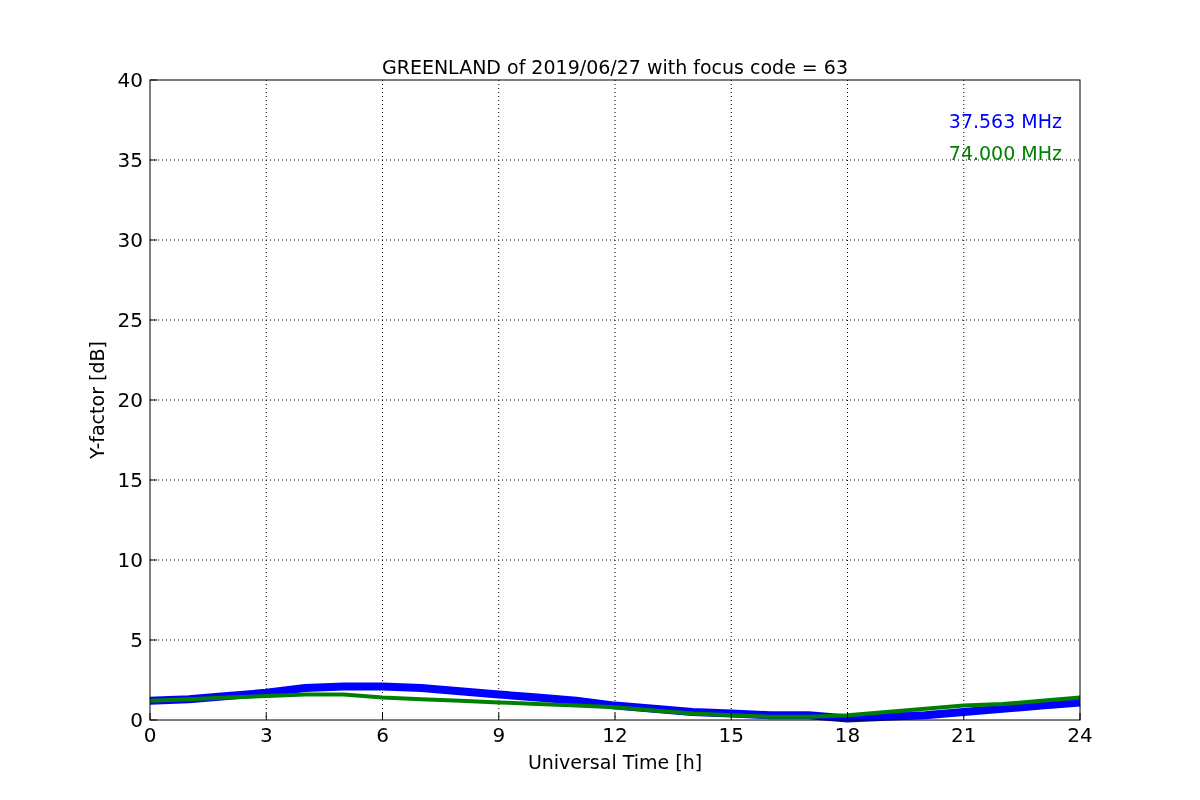  I want to click on x-tick-label: 3, so click(266, 735).